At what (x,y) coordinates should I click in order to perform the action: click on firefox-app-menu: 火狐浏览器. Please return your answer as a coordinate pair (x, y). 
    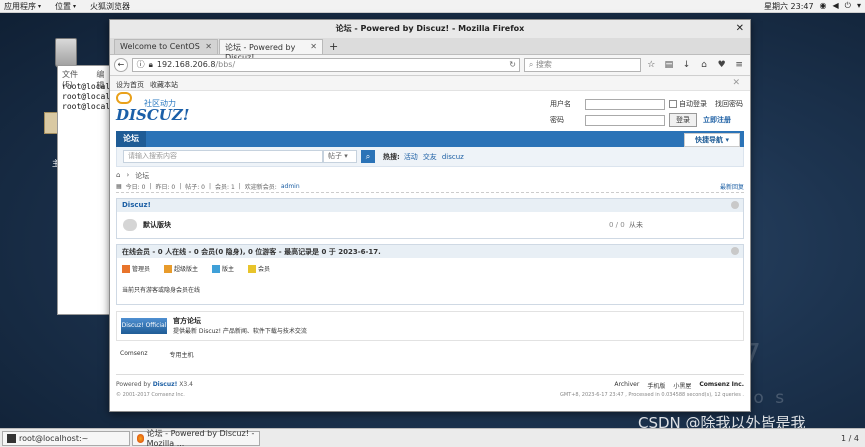
    Looking at the image, I should click on (110, 6).